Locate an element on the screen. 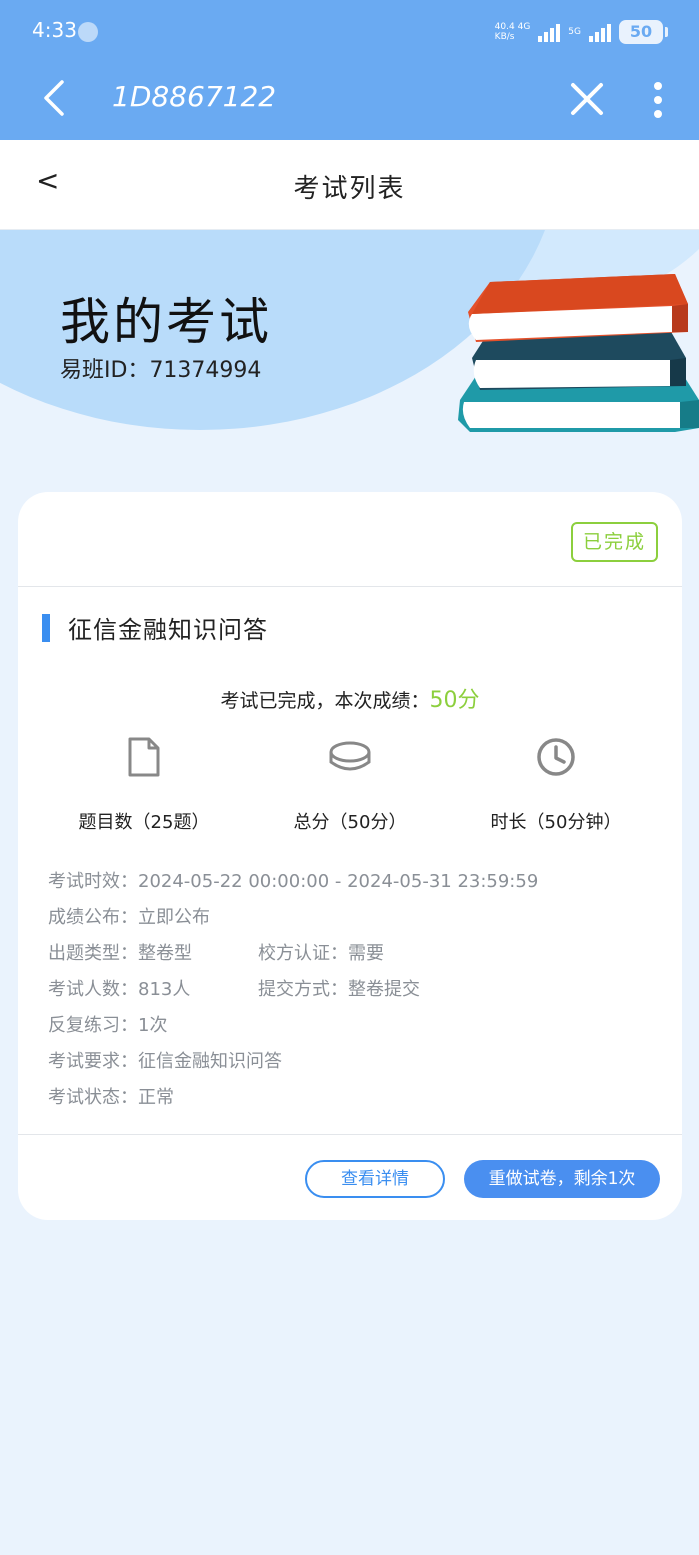 The width and height of the screenshot is (699, 1555). network-5g-label: 5G is located at coordinates (574, 32).